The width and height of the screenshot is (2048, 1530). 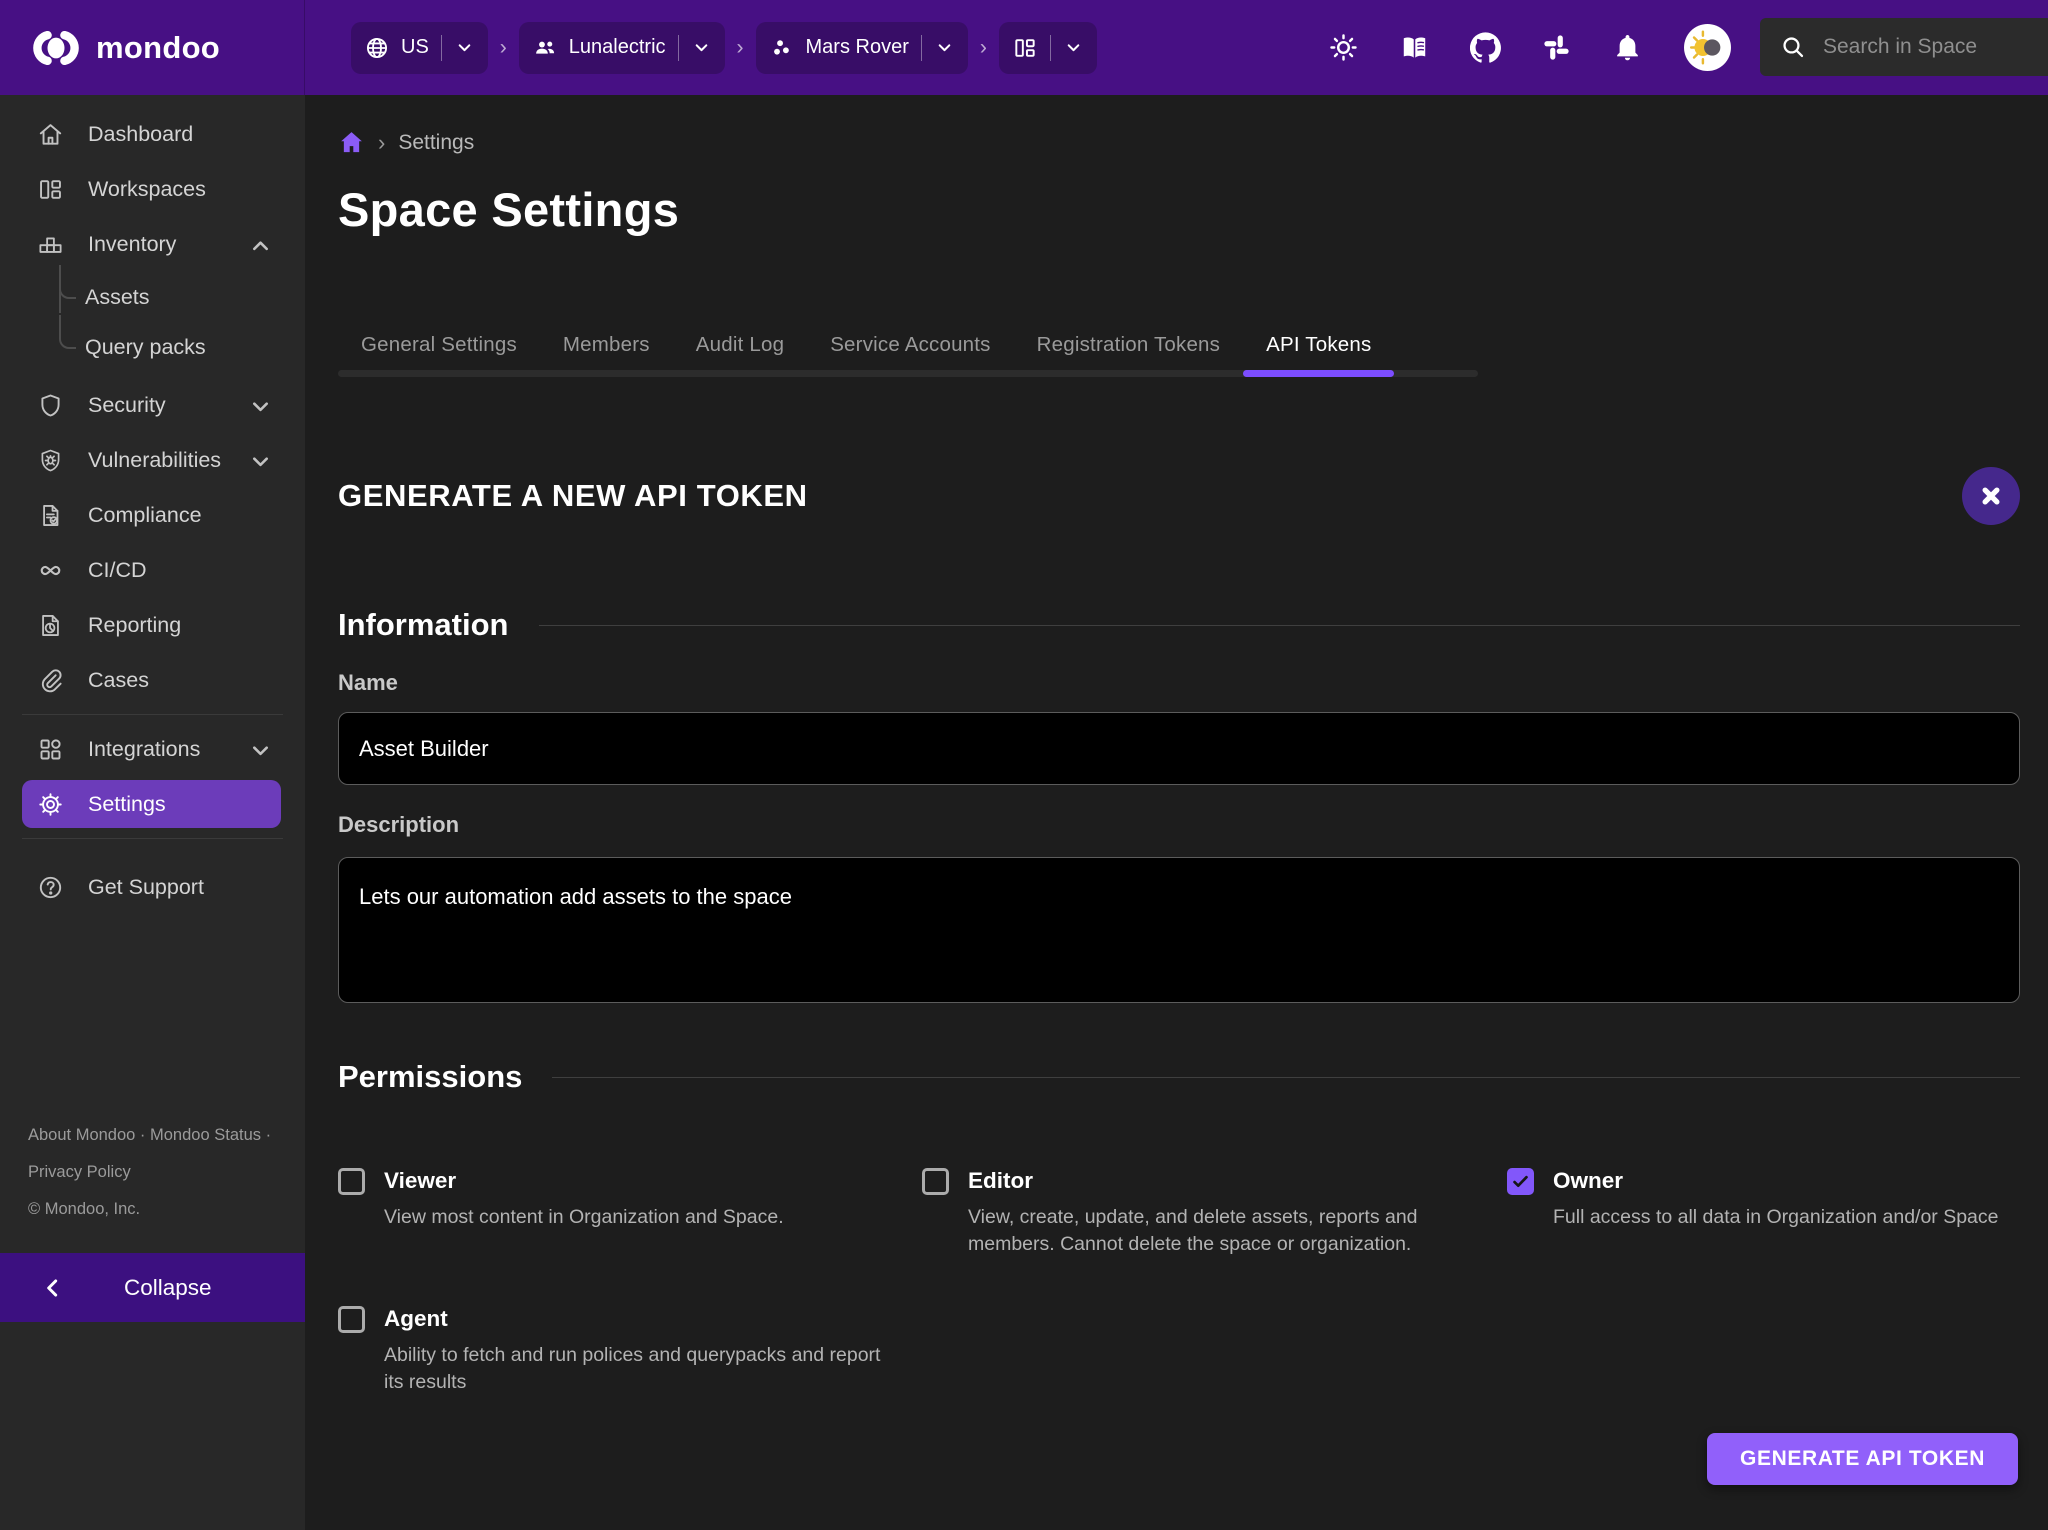 I want to click on region-selector: US, so click(x=419, y=47).